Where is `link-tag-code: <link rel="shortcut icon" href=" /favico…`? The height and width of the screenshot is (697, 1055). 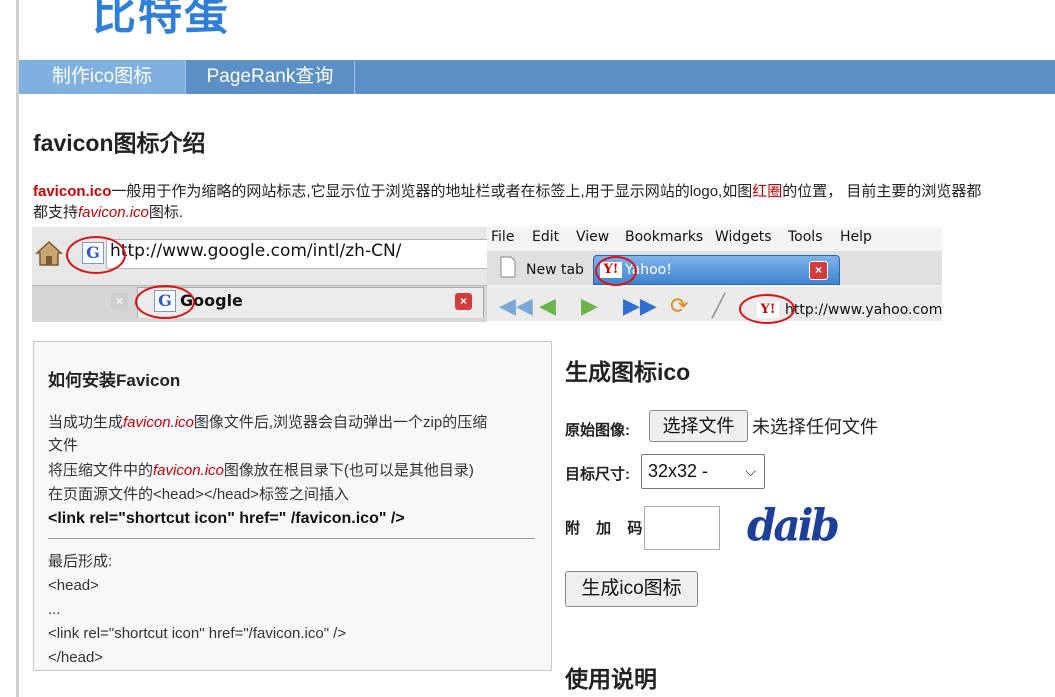 link-tag-code: <link rel="shortcut icon" href=" /favico… is located at coordinates (226, 518).